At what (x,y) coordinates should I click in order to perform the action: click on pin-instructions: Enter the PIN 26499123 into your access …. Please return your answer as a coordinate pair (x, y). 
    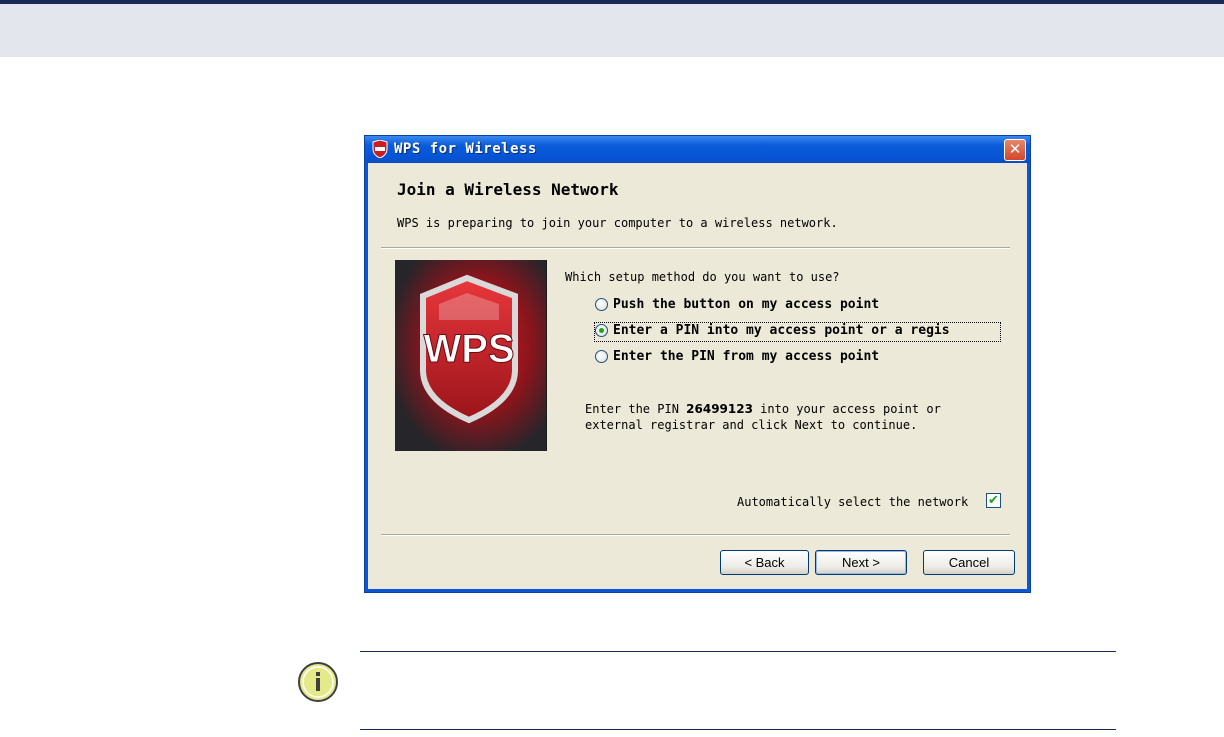
    Looking at the image, I should click on (795, 417).